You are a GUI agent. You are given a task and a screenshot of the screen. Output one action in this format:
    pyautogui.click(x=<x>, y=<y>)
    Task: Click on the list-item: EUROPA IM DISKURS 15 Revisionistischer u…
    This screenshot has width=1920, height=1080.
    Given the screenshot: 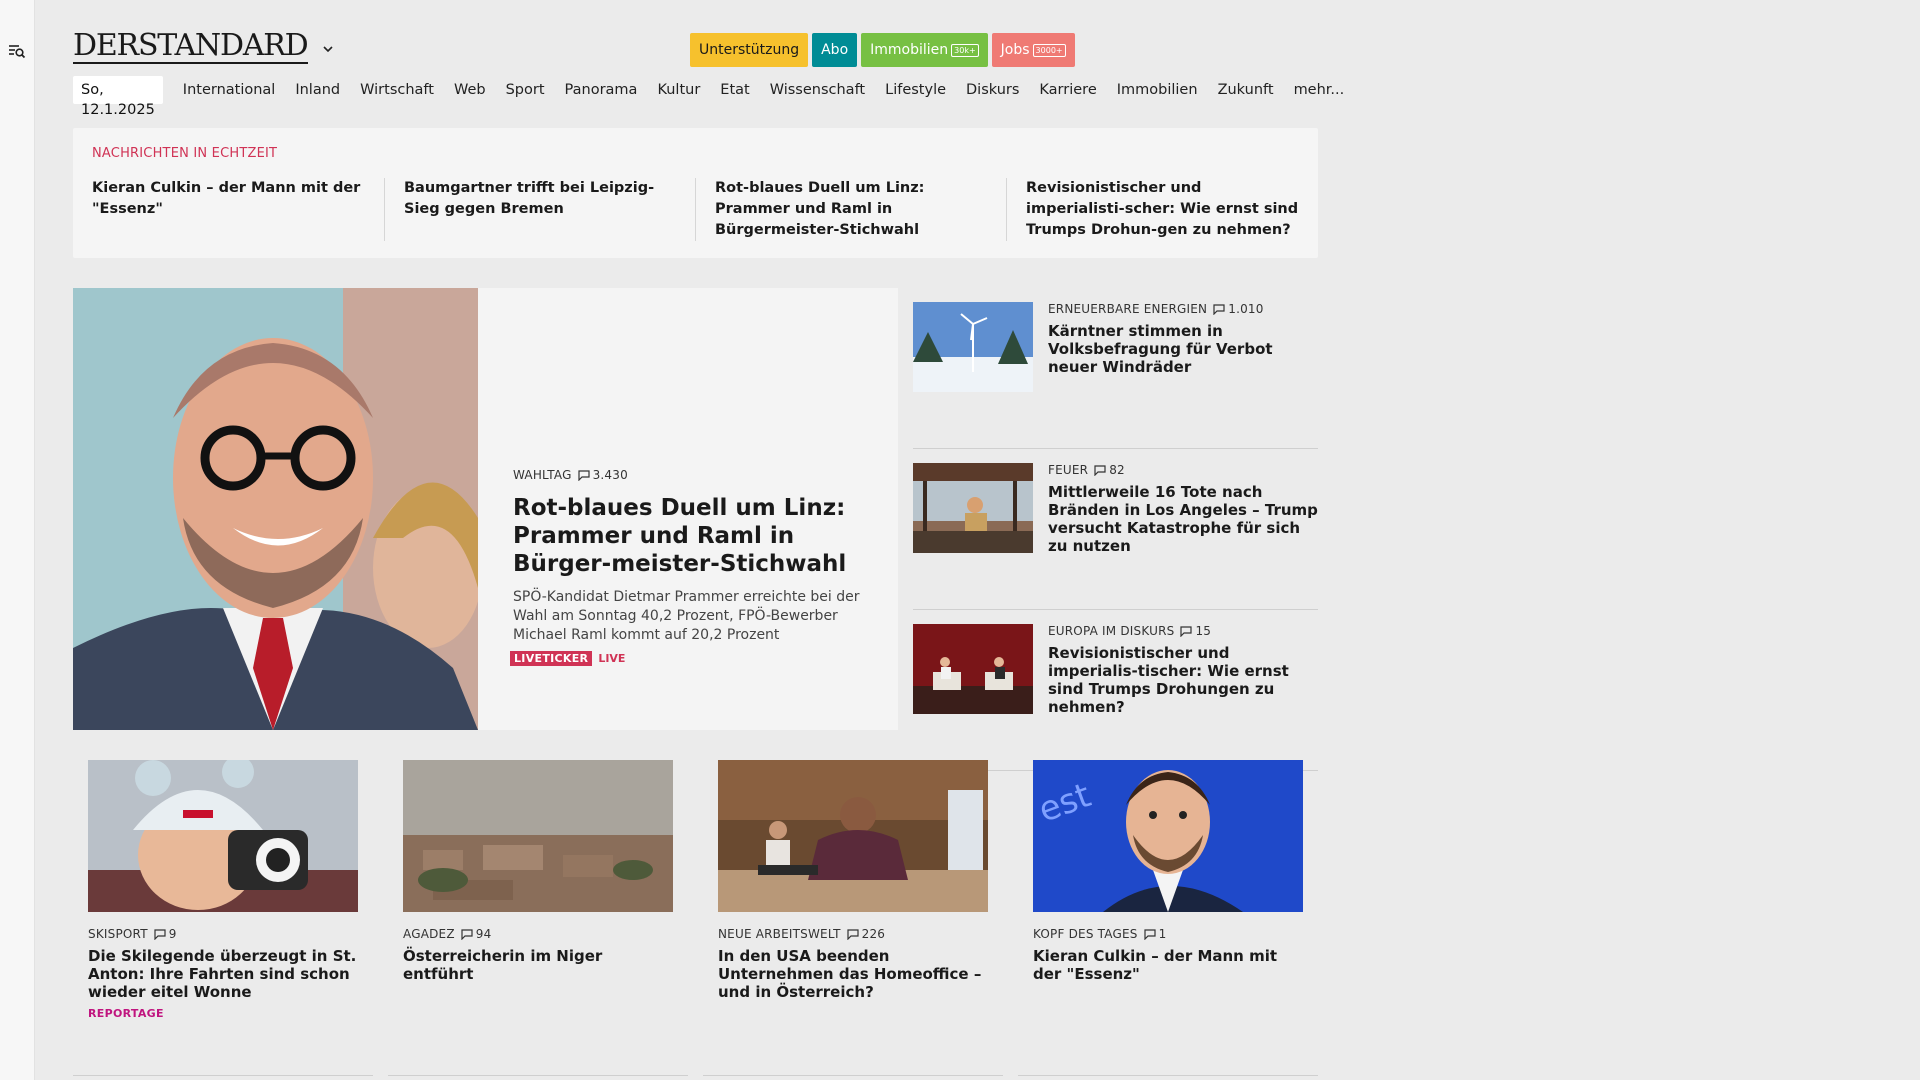 What is the action you would take?
    pyautogui.click(x=1115, y=690)
    